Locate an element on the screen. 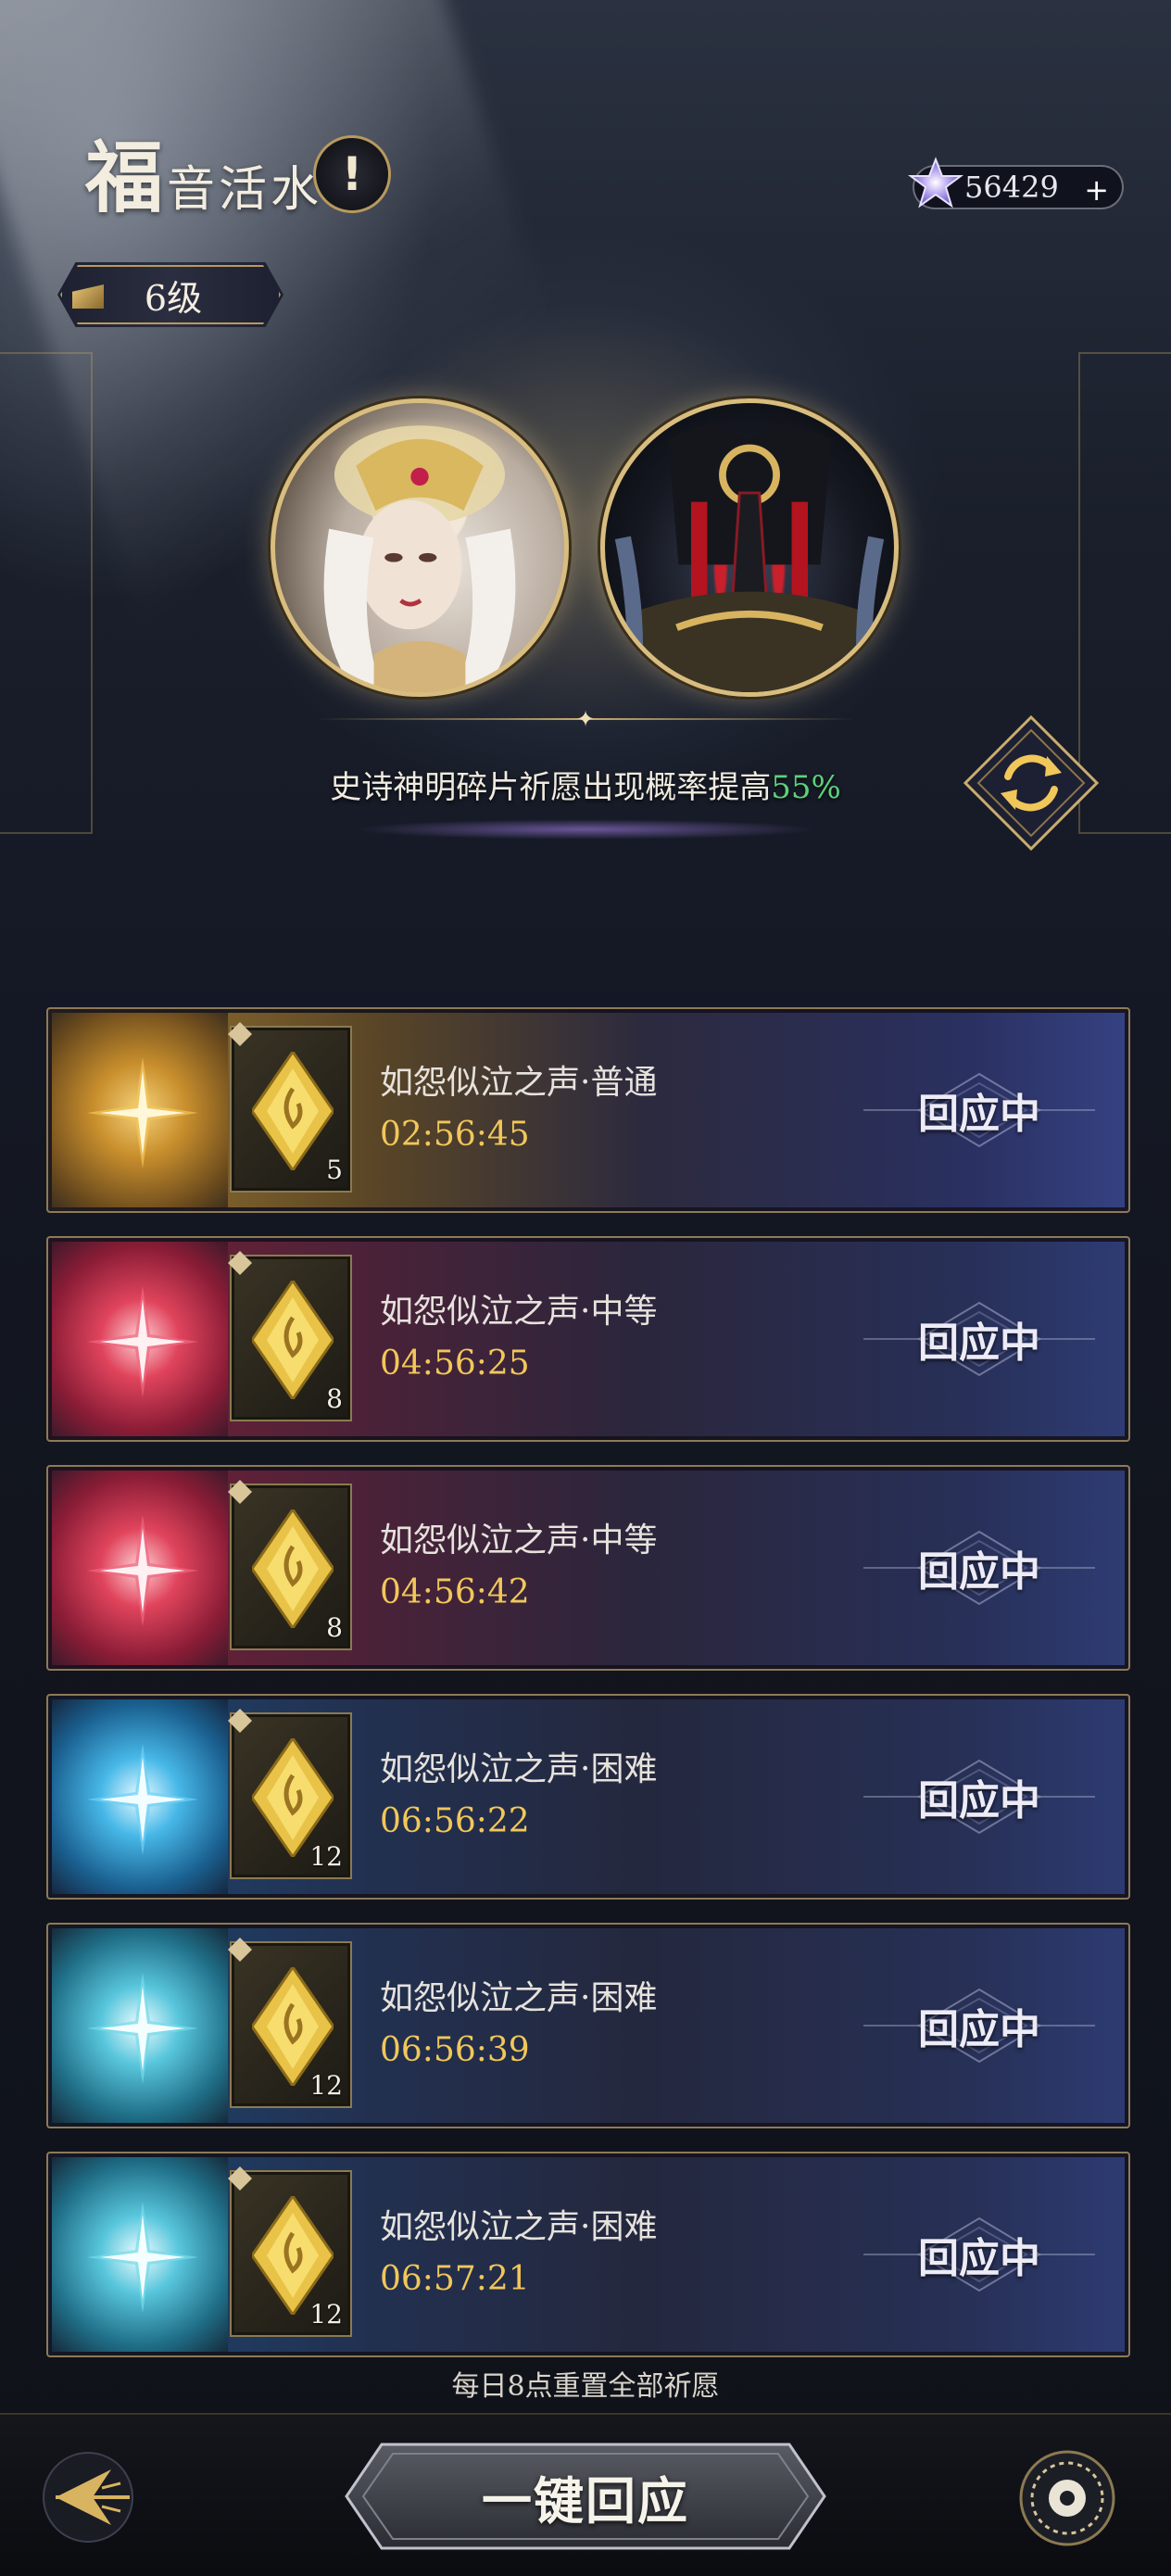 The width and height of the screenshot is (1171, 2576). info-button: ! is located at coordinates (352, 174).